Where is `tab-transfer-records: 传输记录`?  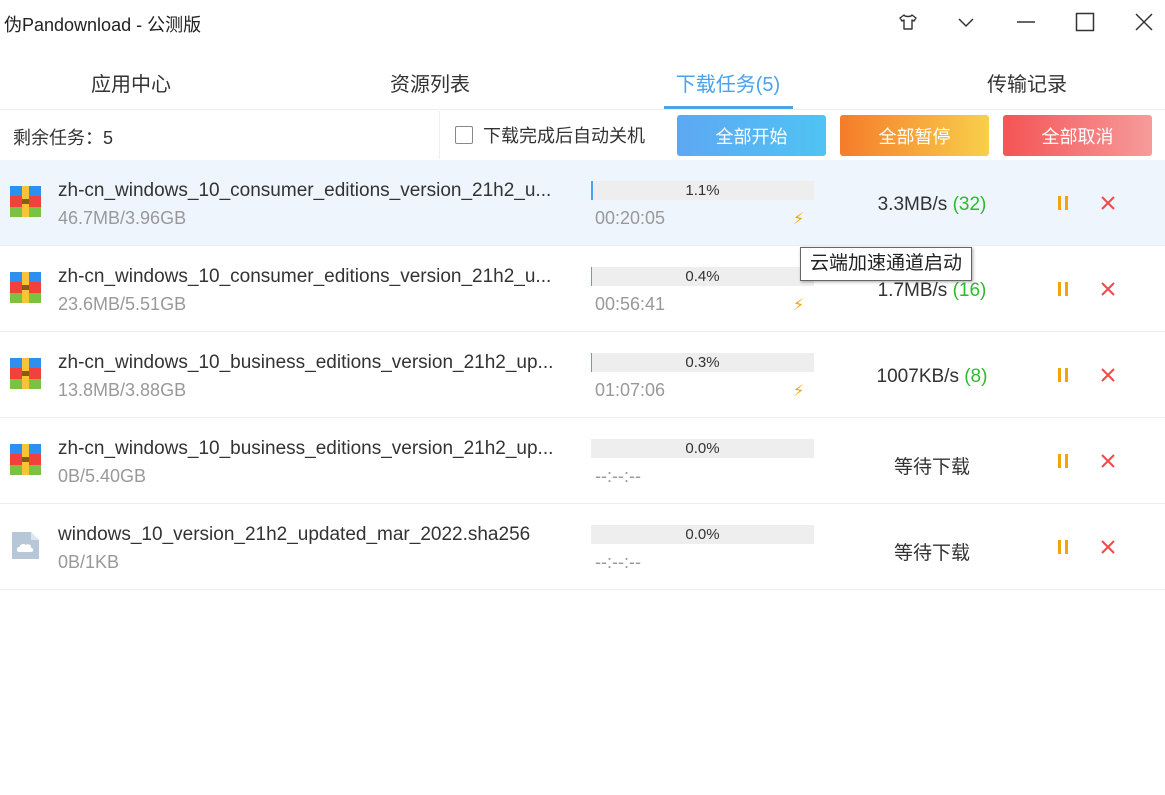 tab-transfer-records: 传输记录 is located at coordinates (1027, 82).